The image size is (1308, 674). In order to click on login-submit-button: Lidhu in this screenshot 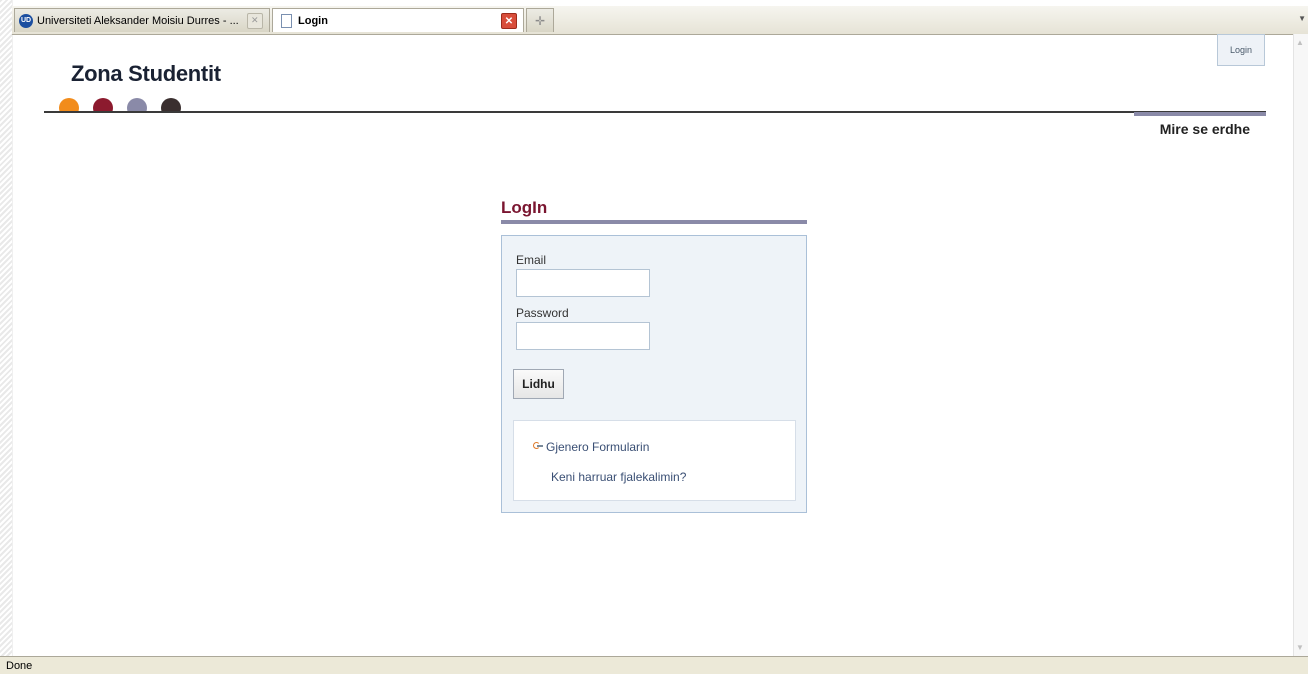, I will do `click(538, 384)`.